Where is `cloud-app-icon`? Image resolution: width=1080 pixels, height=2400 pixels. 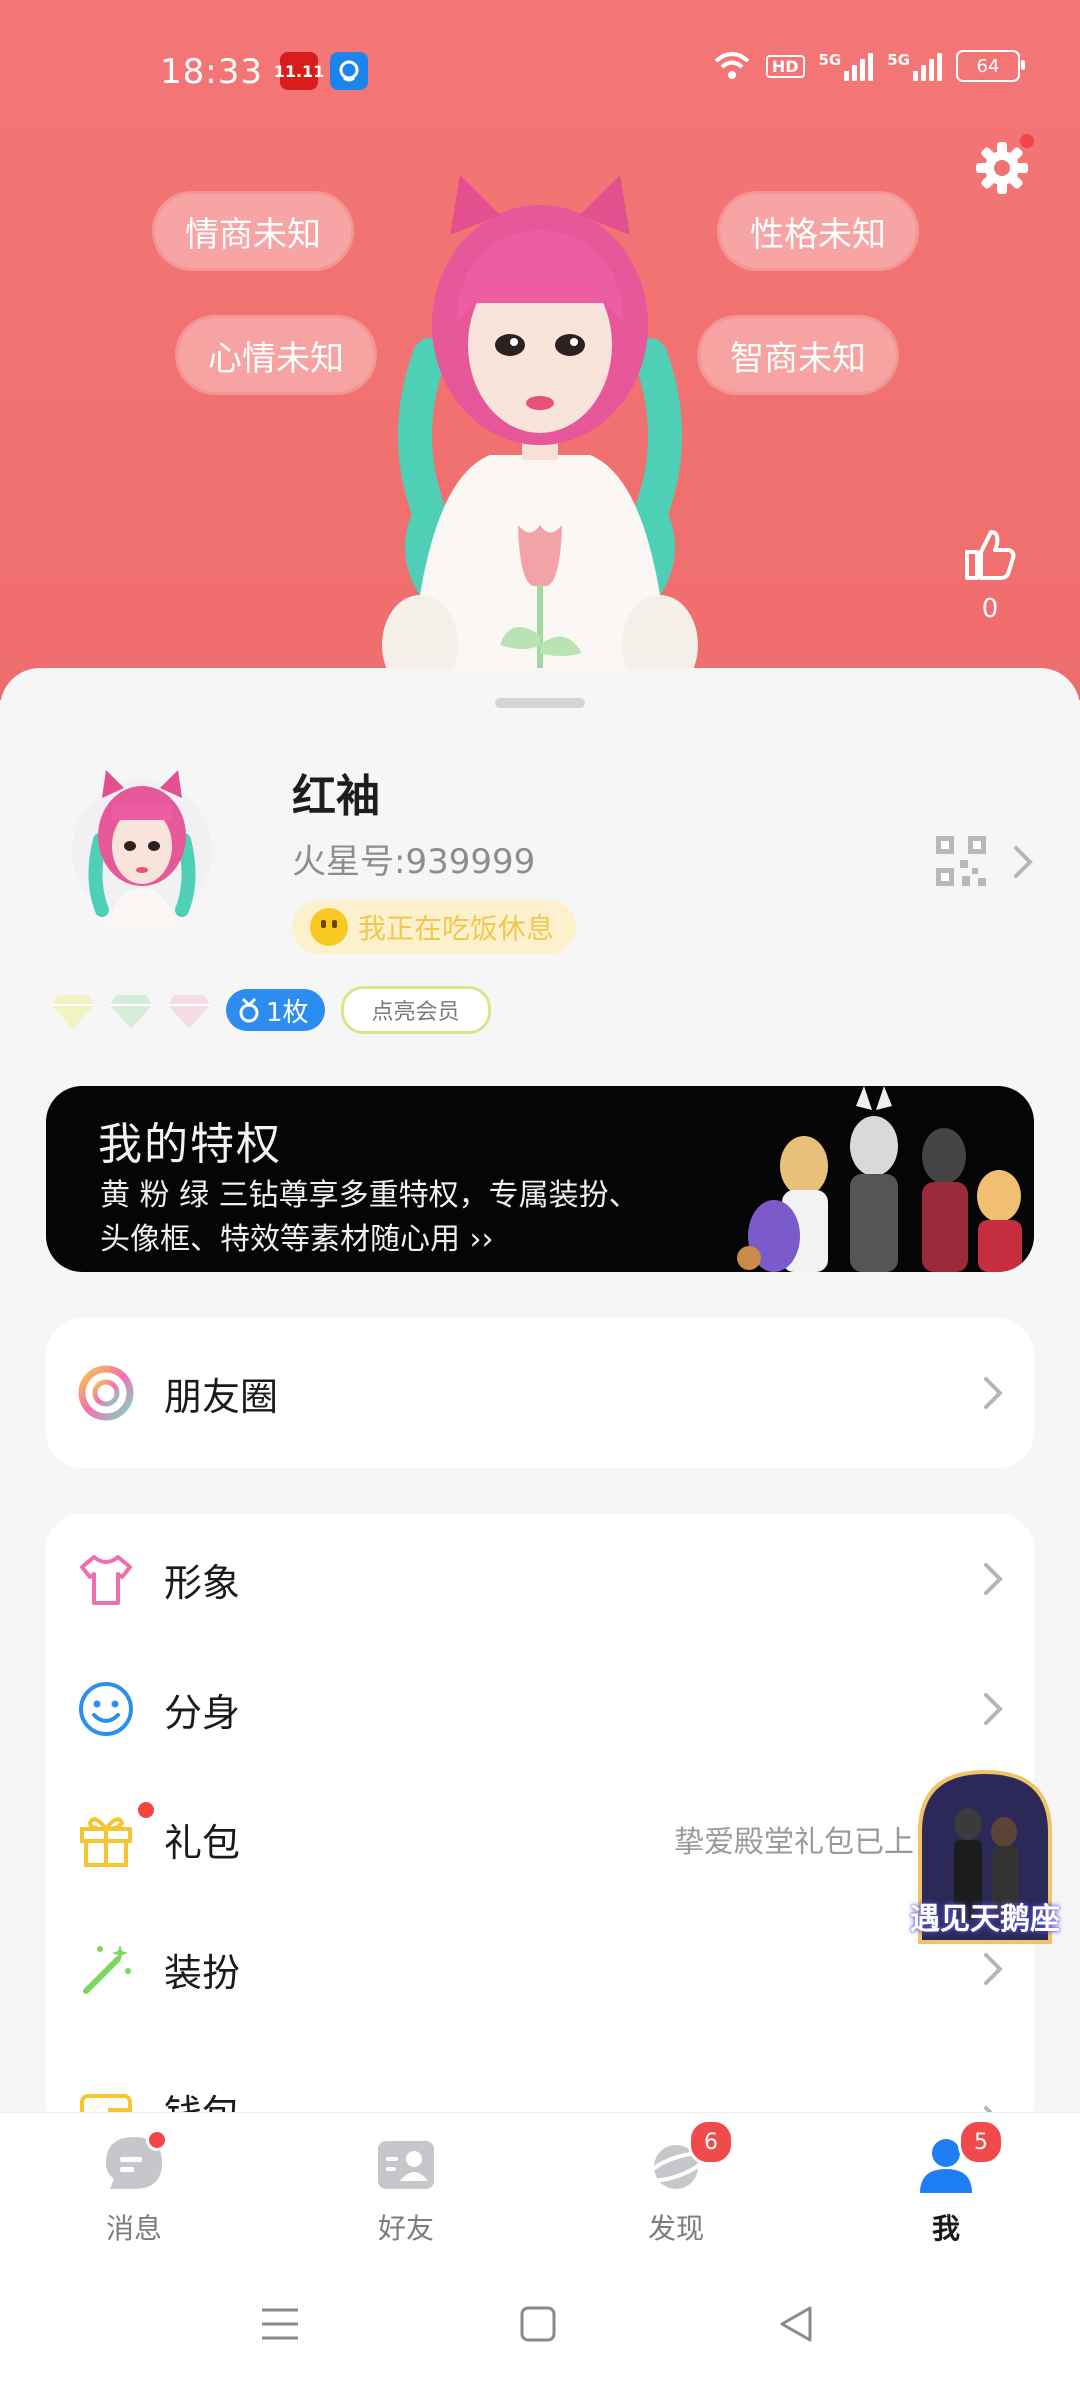
cloud-app-icon is located at coordinates (349, 71).